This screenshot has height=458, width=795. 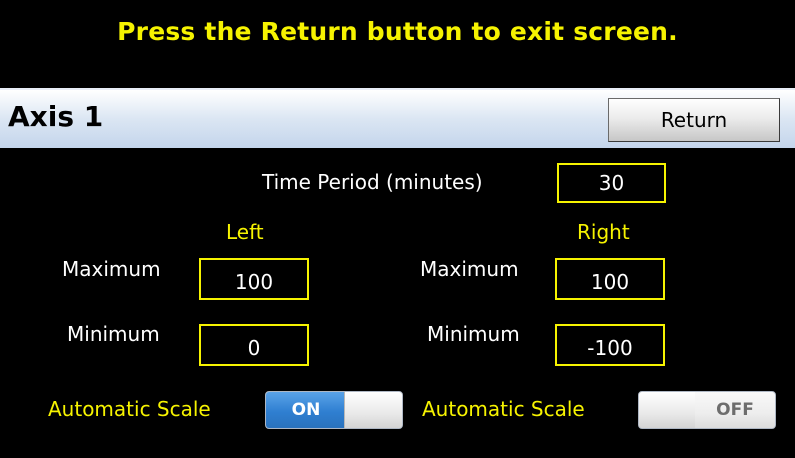 I want to click on left-minimum-field: 0, so click(x=254, y=345).